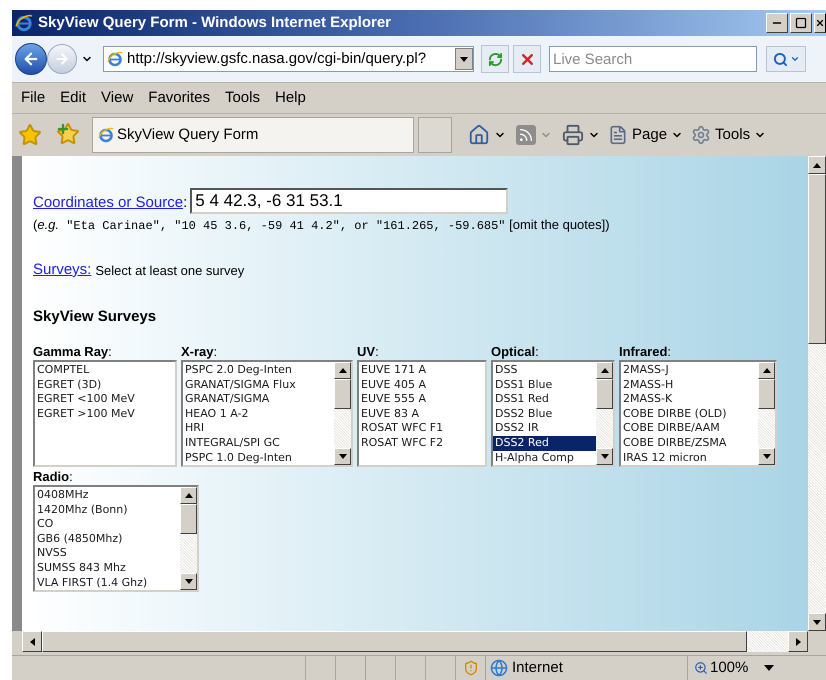 The width and height of the screenshot is (826, 680). What do you see at coordinates (544, 428) in the screenshot?
I see `list-option: DSS2 IR` at bounding box center [544, 428].